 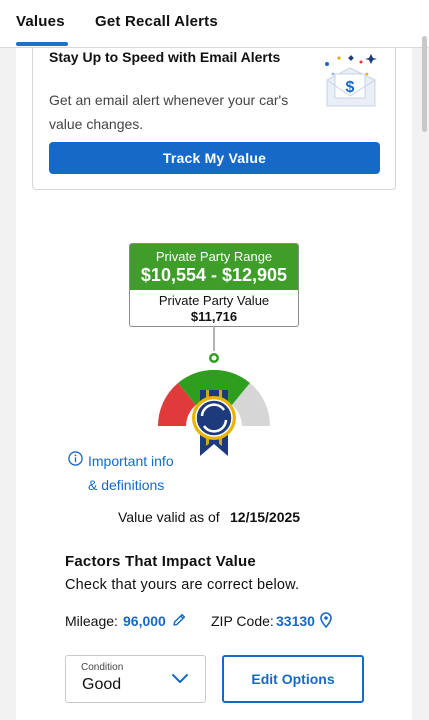 What do you see at coordinates (102, 684) in the screenshot?
I see `condition-value: Good` at bounding box center [102, 684].